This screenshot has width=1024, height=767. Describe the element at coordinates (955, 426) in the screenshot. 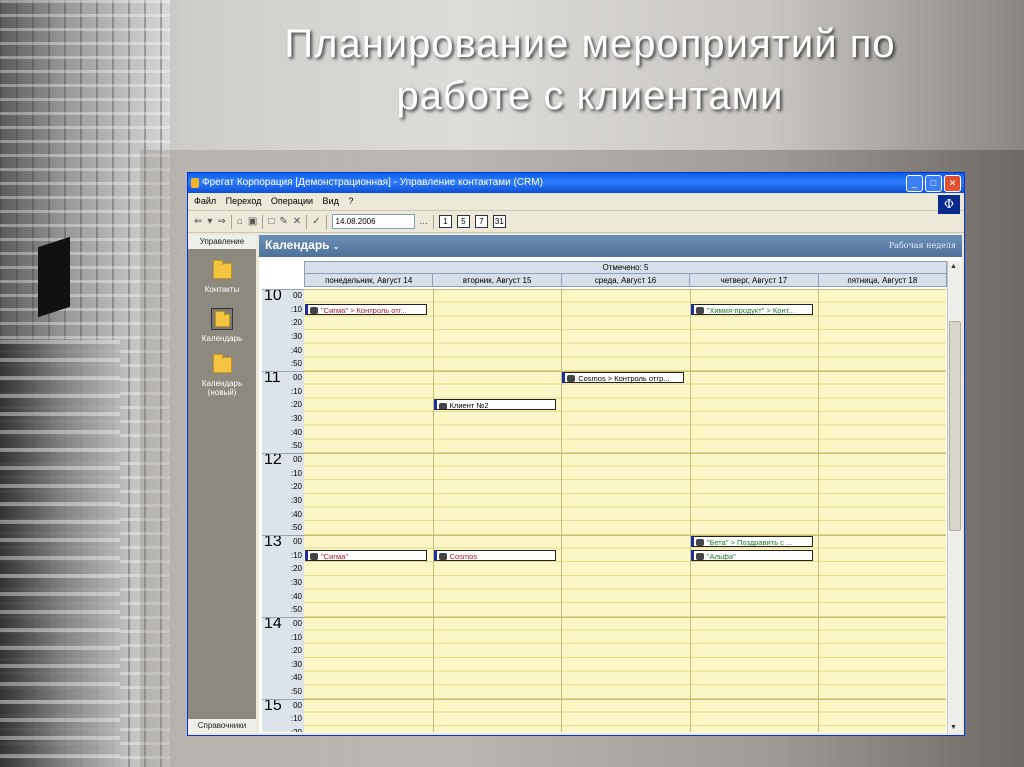

I see `scroll-thumb` at that location.